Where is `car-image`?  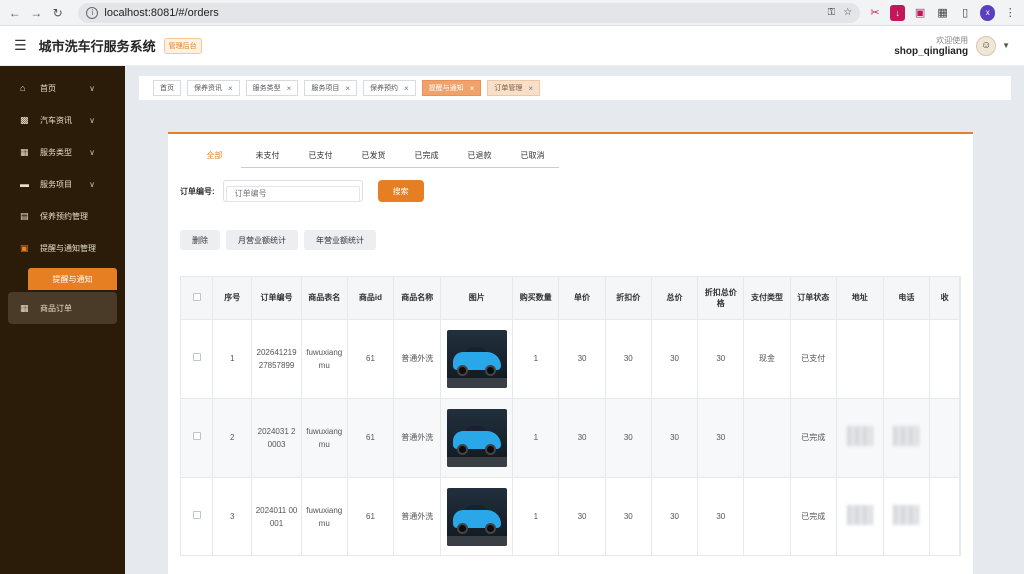
car-image is located at coordinates (476, 437).